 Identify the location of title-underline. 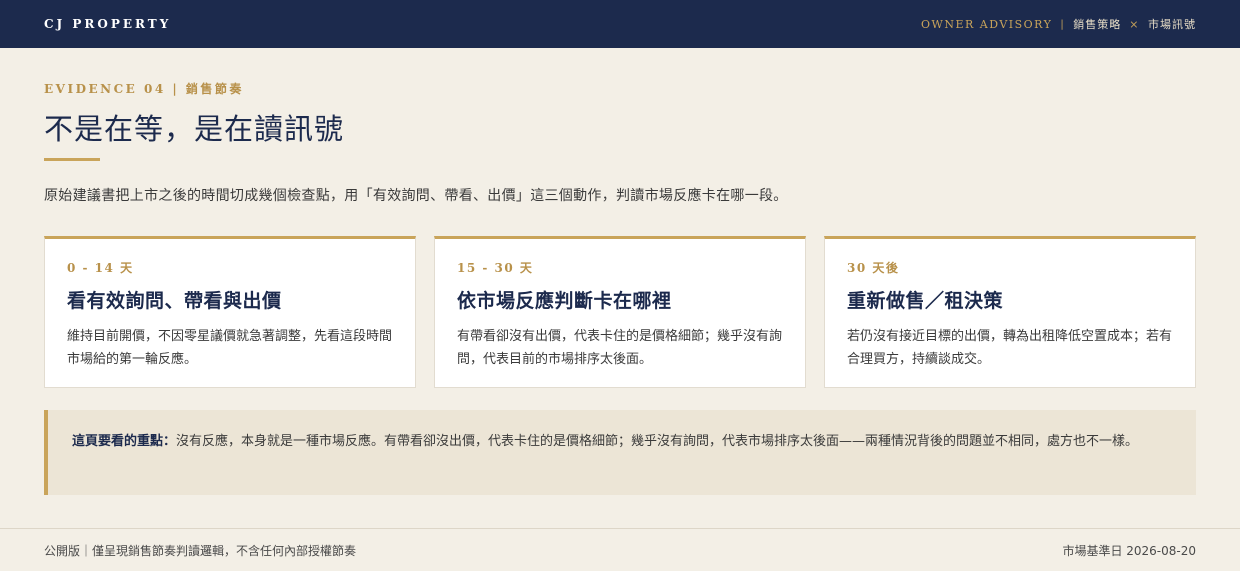
(72, 159).